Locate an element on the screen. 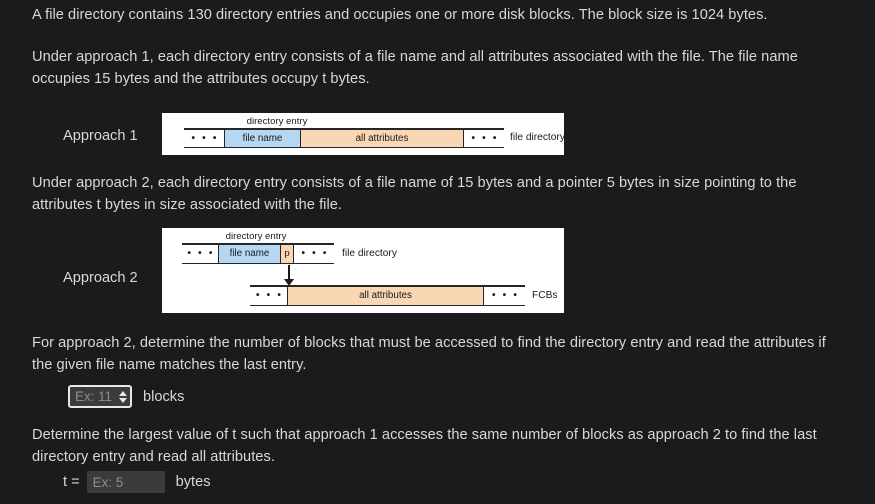 The image size is (875, 504). approach2-fcb-all-attributes: all attributes is located at coordinates (386, 296).